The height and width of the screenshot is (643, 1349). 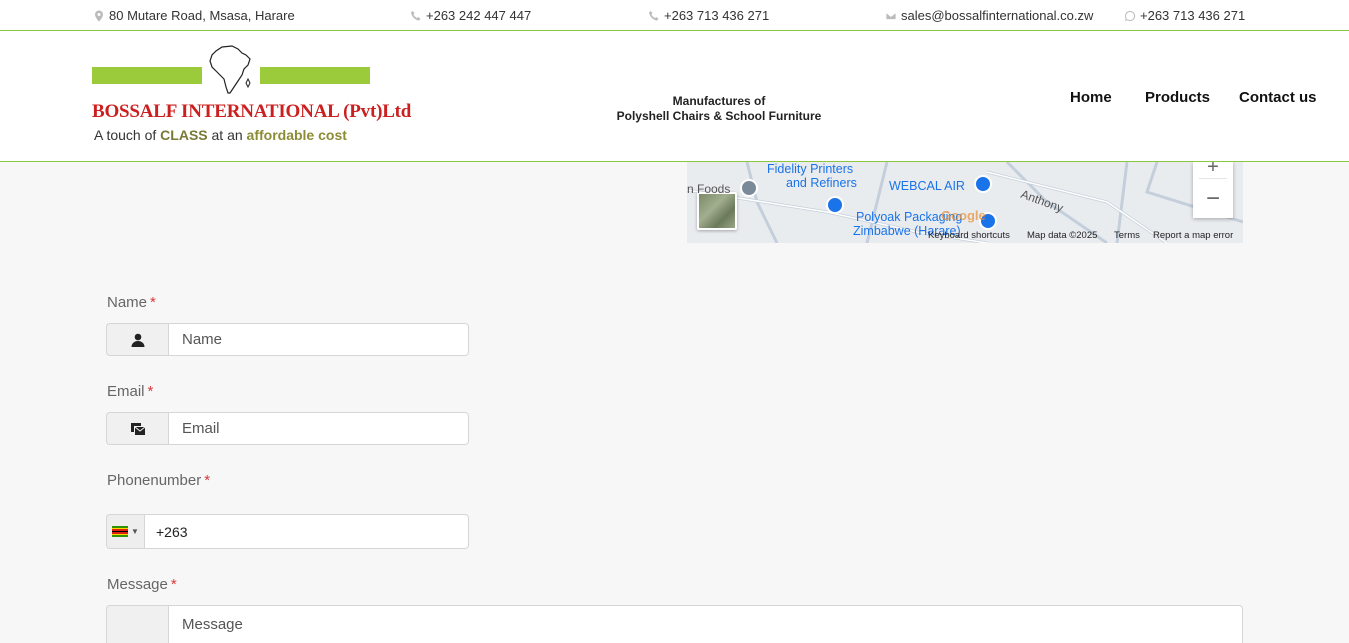 What do you see at coordinates (927, 186) in the screenshot?
I see `map-label-webcal: WEBCAL AIR` at bounding box center [927, 186].